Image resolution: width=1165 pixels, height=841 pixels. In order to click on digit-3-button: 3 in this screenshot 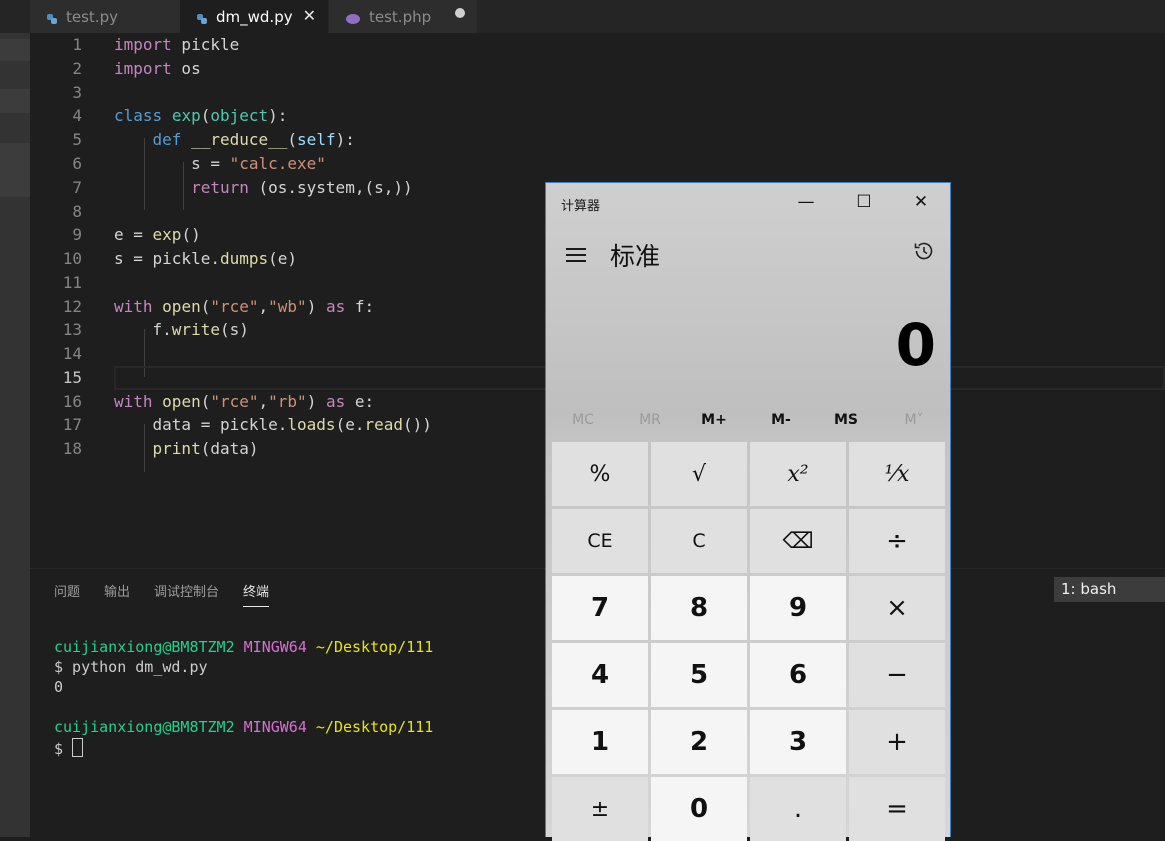, I will do `click(798, 742)`.